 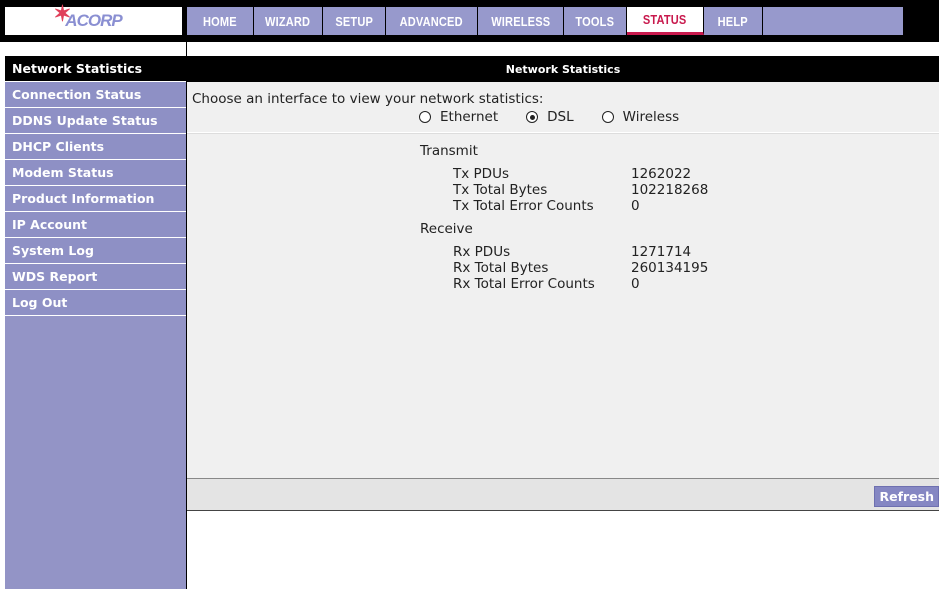 I want to click on tx-total-bytes-value: 102218268, so click(x=670, y=190).